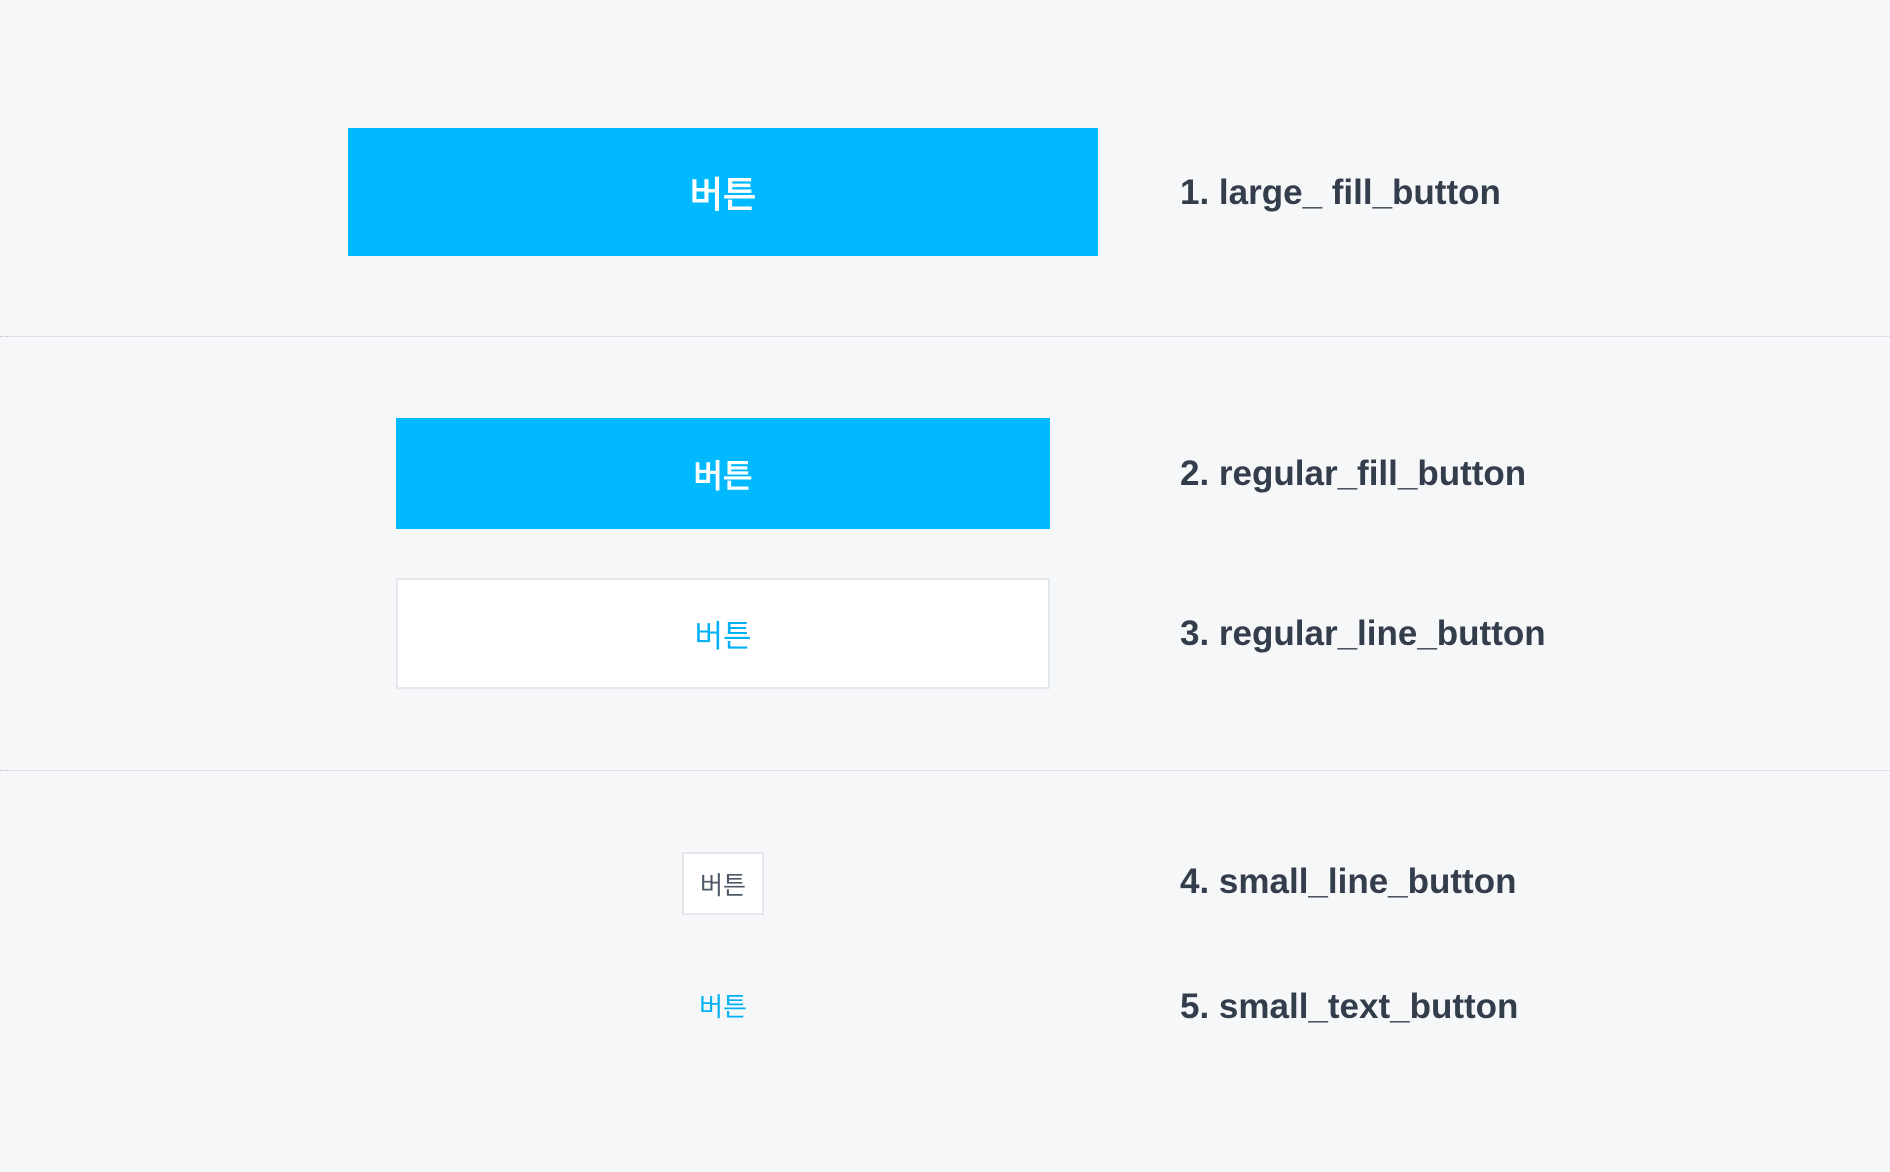  What do you see at coordinates (1353, 473) in the screenshot?
I see `regular-fill-button-caption: 2. regular_fill_button` at bounding box center [1353, 473].